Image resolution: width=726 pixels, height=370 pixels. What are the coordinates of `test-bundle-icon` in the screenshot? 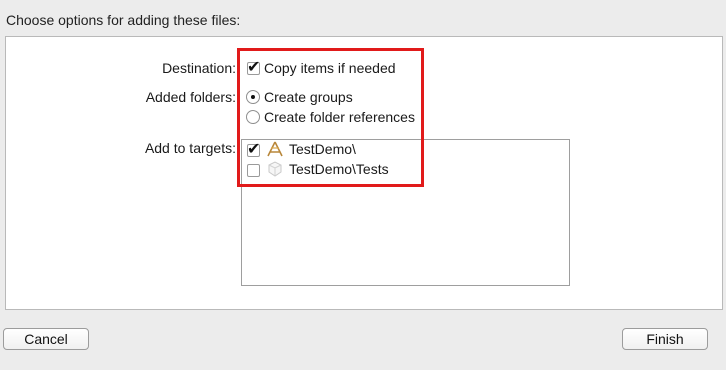 It's located at (275, 169).